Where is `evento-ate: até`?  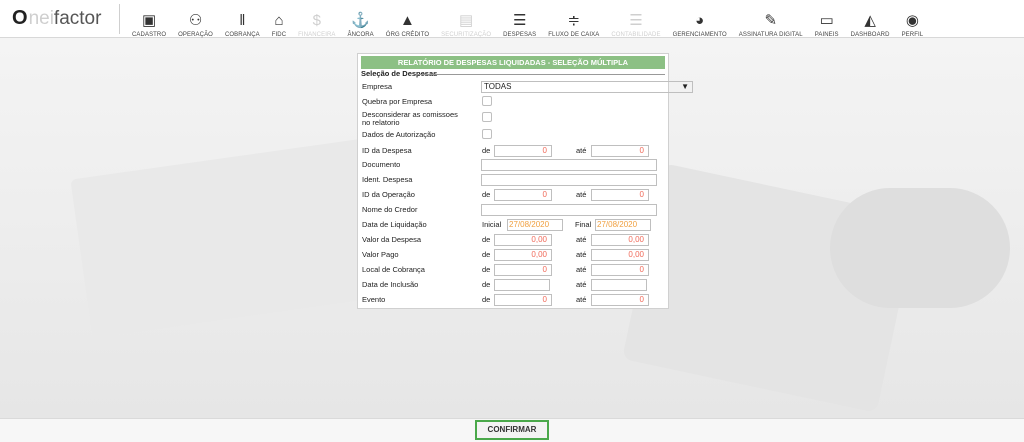 evento-ate: até is located at coordinates (581, 299).